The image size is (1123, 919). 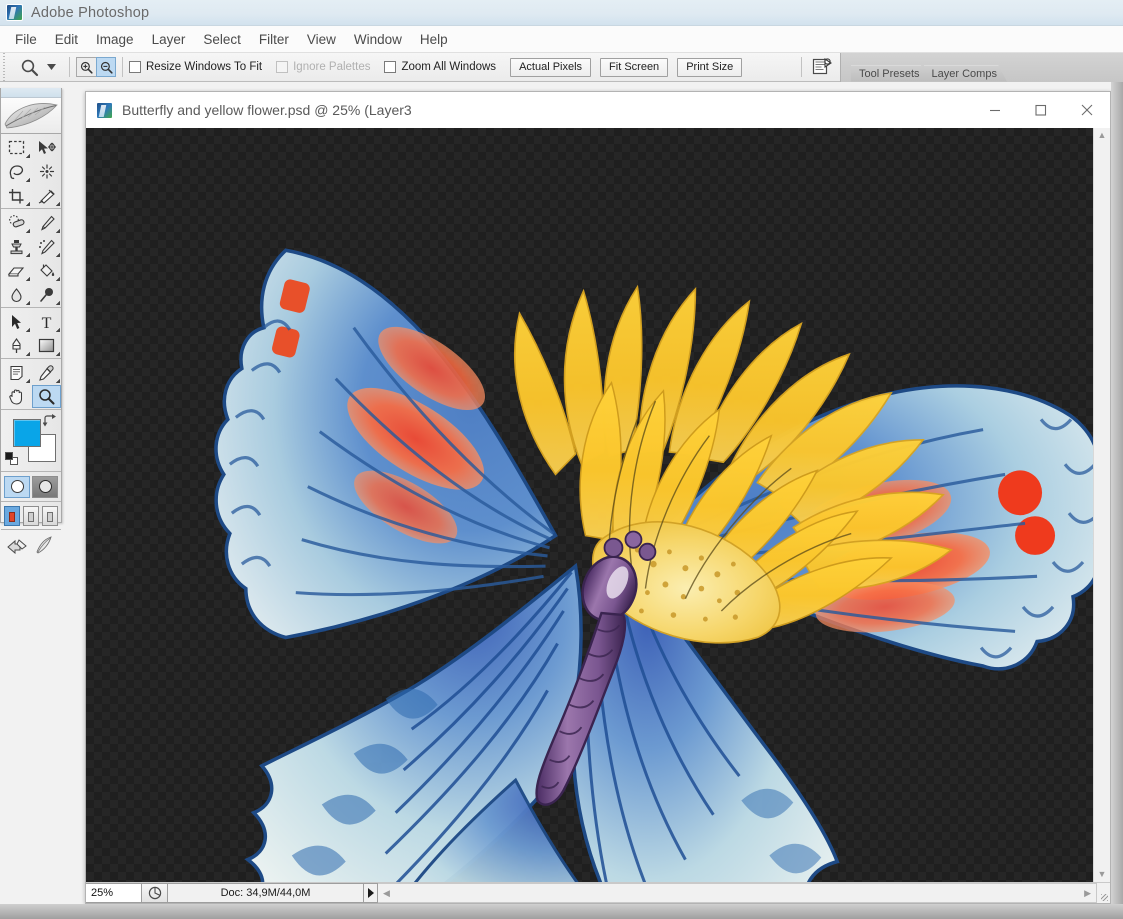 I want to click on full-screen-mode-icon, so click(x=50, y=515).